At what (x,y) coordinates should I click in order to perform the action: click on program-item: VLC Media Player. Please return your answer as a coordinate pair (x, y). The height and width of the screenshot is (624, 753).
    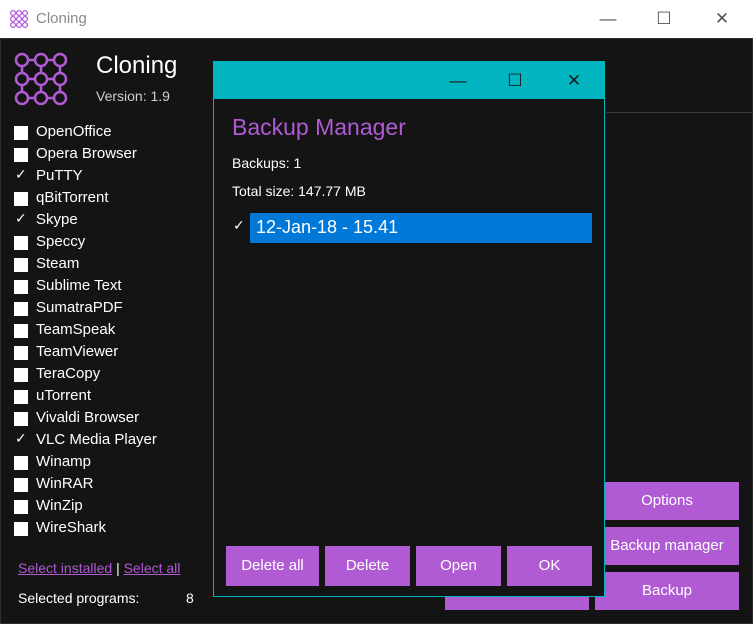
    Looking at the image, I should click on (114, 441).